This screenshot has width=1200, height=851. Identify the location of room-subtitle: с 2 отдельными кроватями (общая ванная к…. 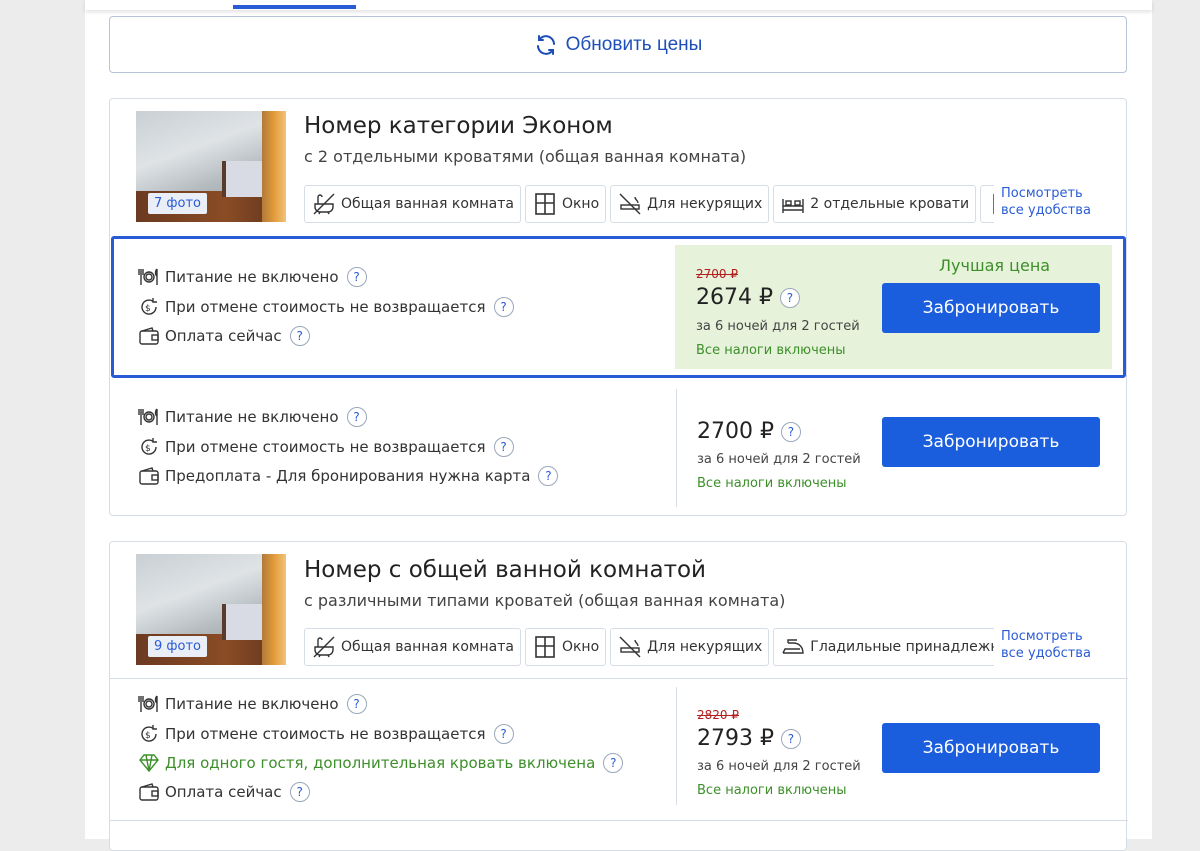
(525, 156).